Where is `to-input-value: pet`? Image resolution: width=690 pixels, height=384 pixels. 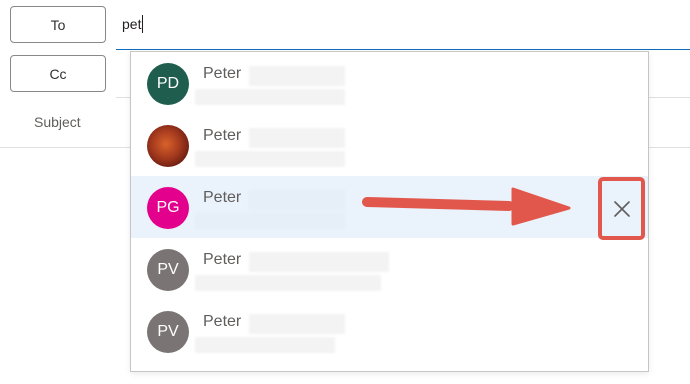 to-input-value: pet is located at coordinates (132, 24).